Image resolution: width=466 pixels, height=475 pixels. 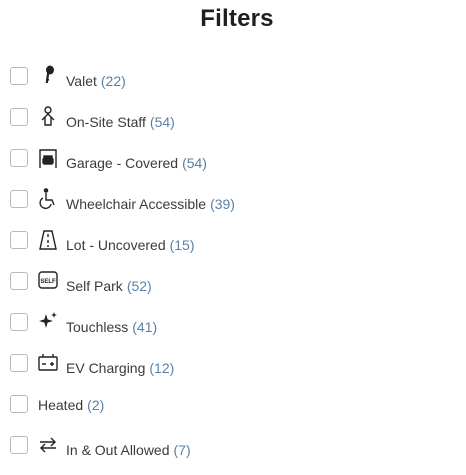 I want to click on battery-icon, so click(x=48, y=363).